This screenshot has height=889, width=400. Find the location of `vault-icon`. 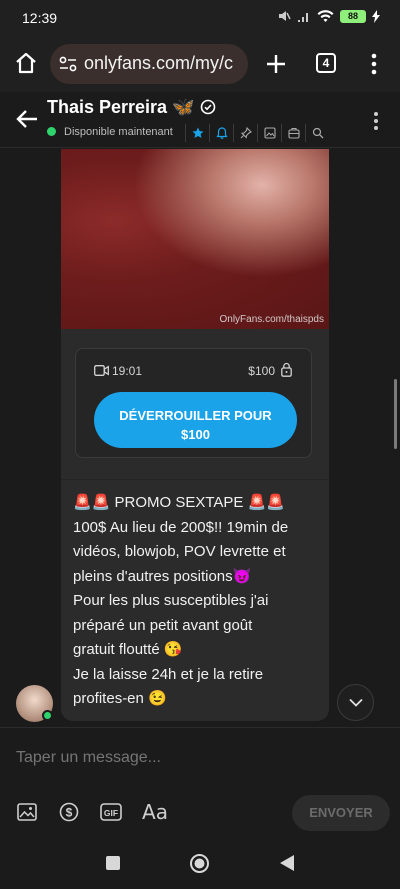

vault-icon is located at coordinates (293, 133).